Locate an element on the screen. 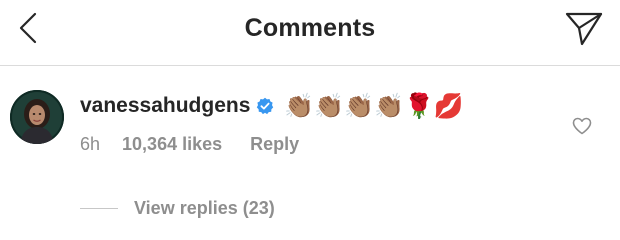 This screenshot has width=620, height=240. like-comment-button is located at coordinates (582, 128).